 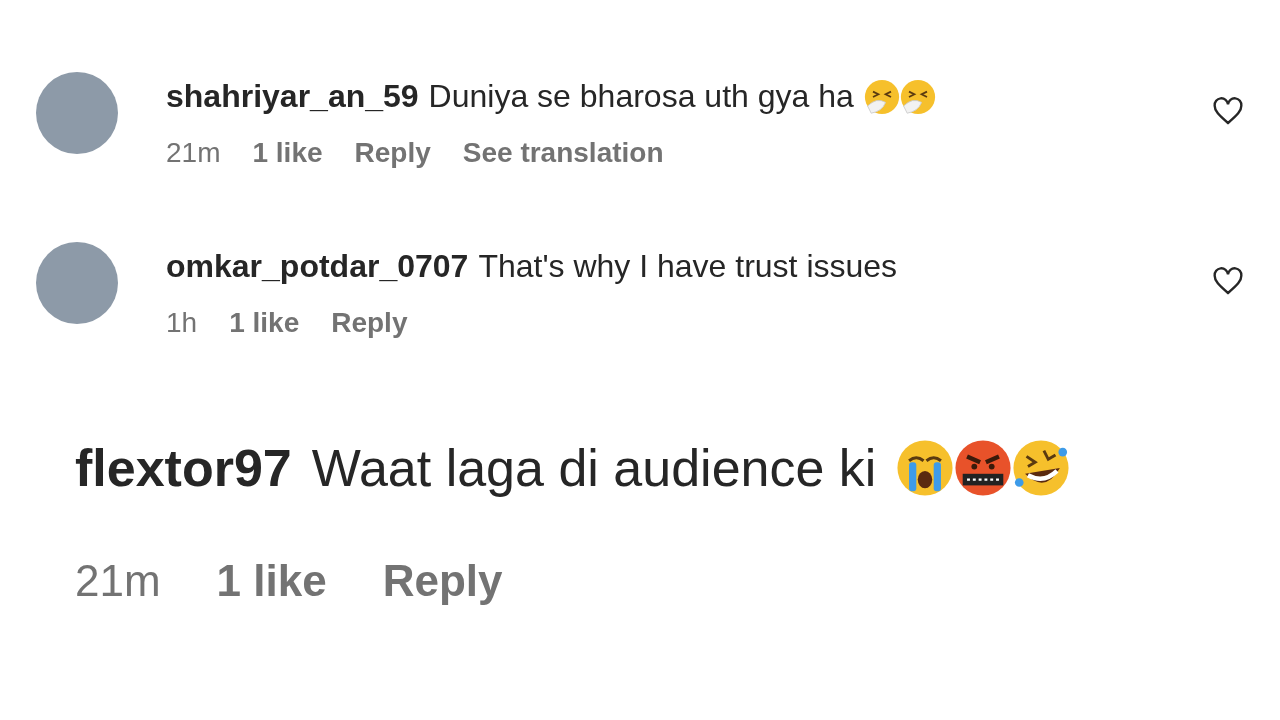 What do you see at coordinates (594, 468) in the screenshot?
I see `comment-text: Waat laga di audience ki` at bounding box center [594, 468].